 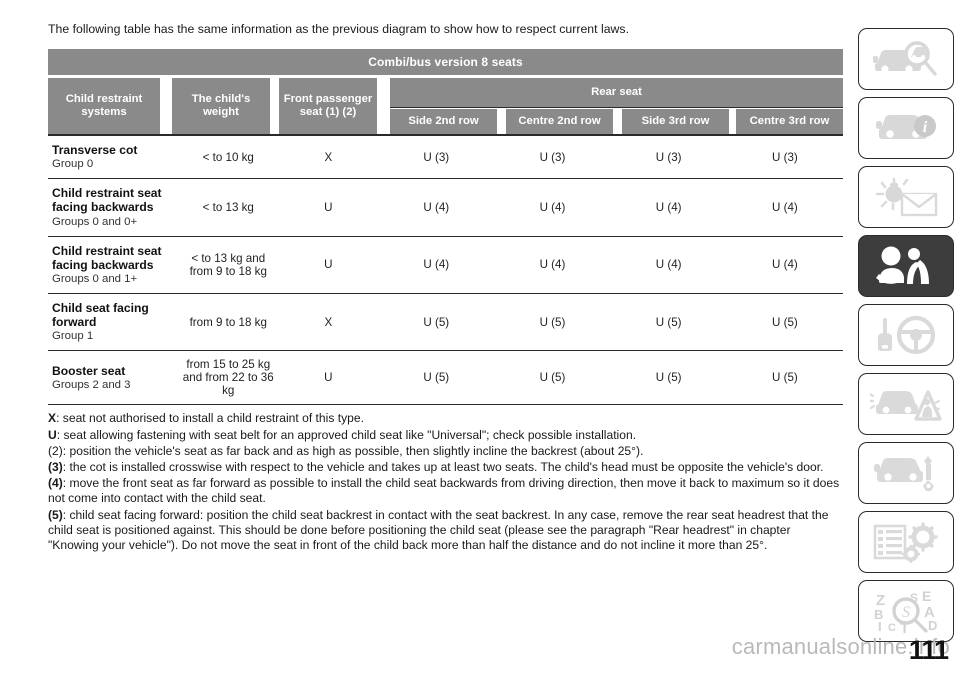 I want to click on row-centre-3rd-row: U (5), so click(x=784, y=322).